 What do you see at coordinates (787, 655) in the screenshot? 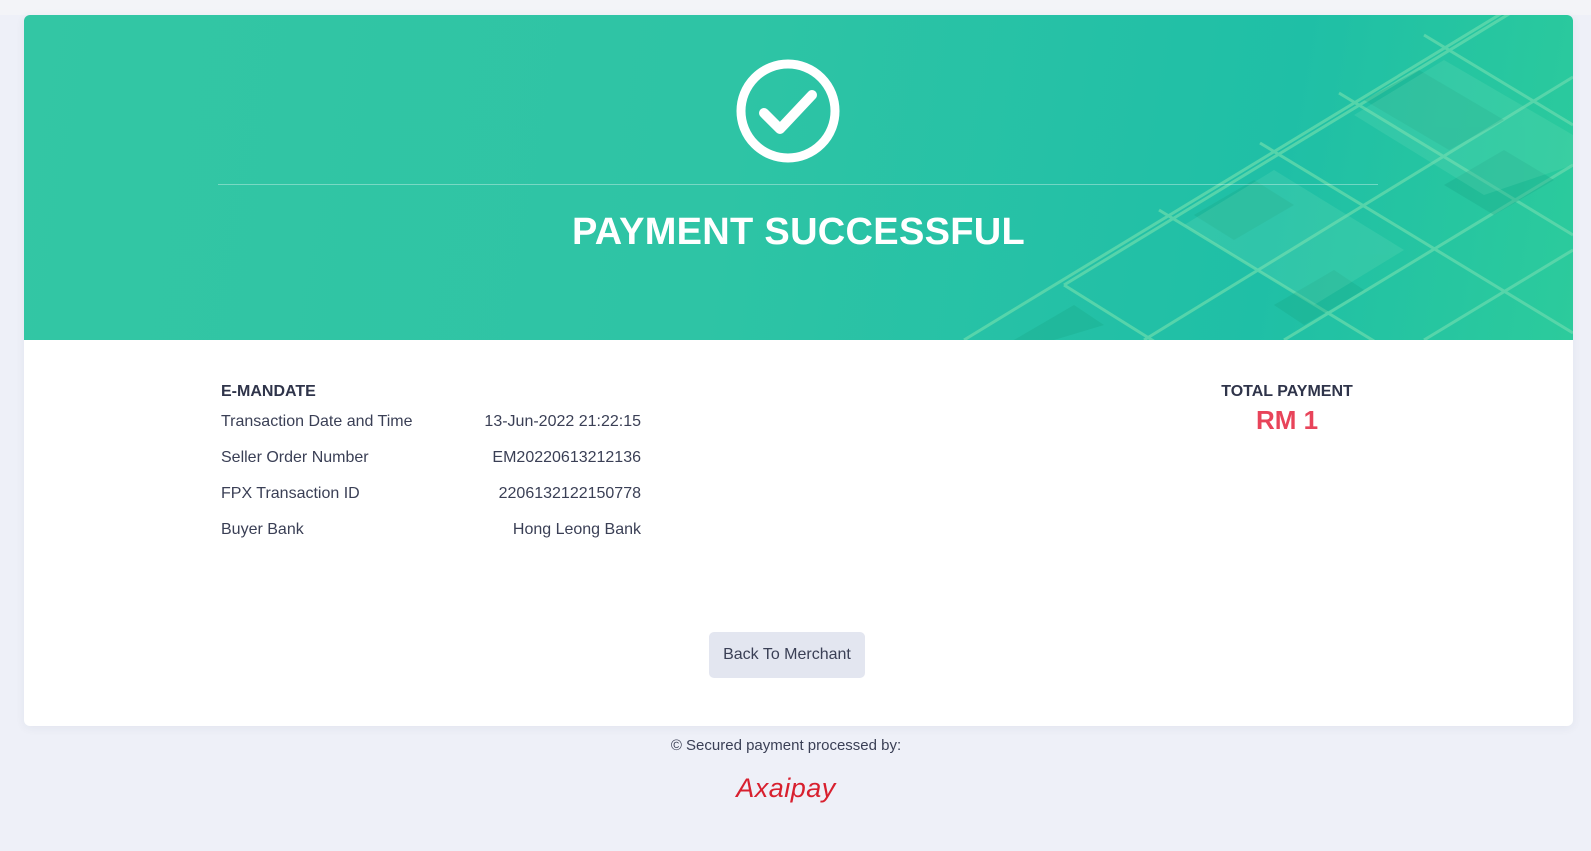
I see `back-to-merchant-button: Back To Merchant` at bounding box center [787, 655].